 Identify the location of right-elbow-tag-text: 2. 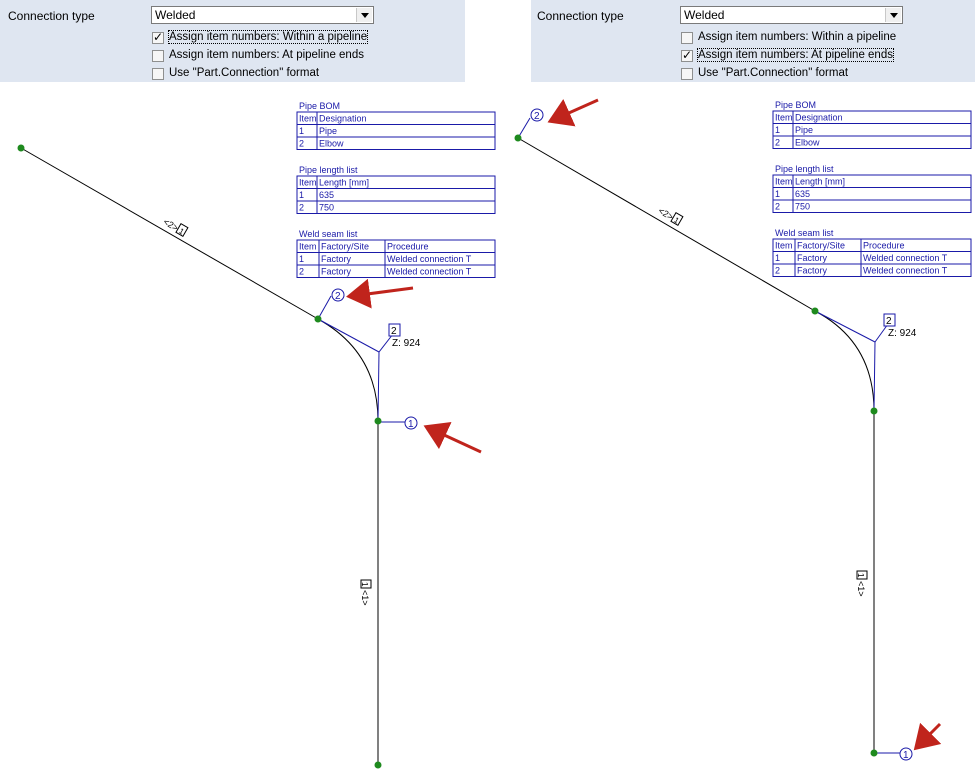
(889, 321).